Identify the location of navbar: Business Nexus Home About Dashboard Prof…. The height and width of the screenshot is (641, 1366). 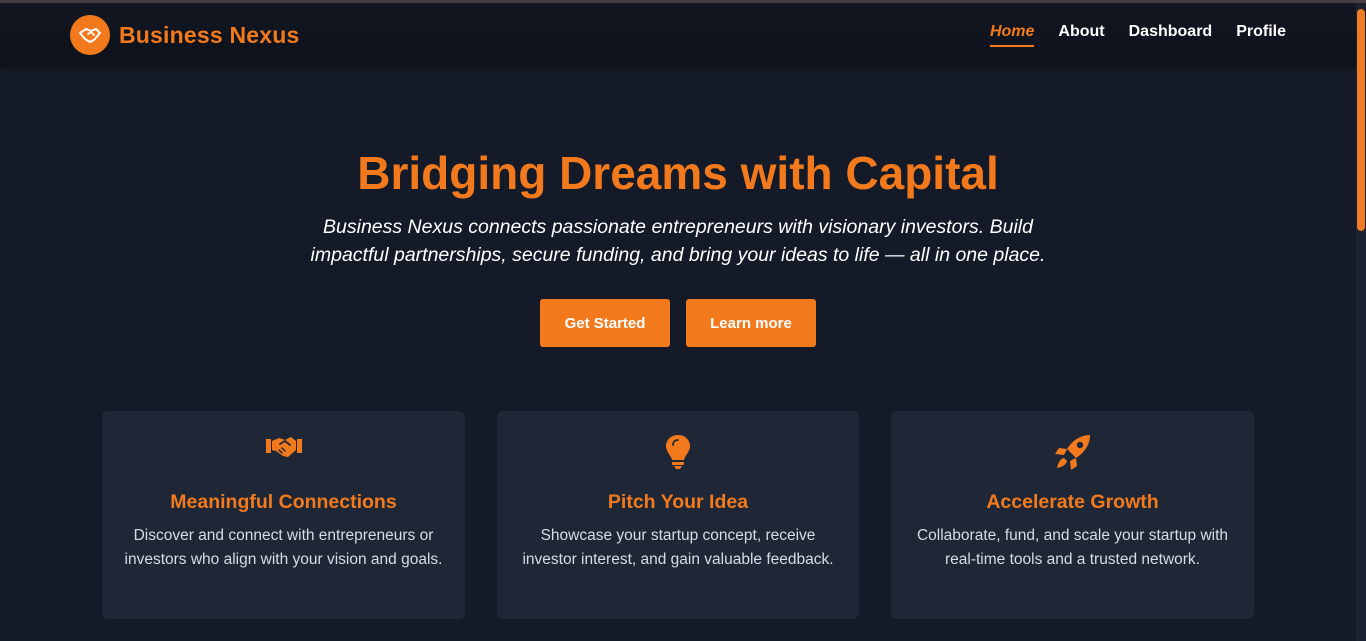
(678, 35).